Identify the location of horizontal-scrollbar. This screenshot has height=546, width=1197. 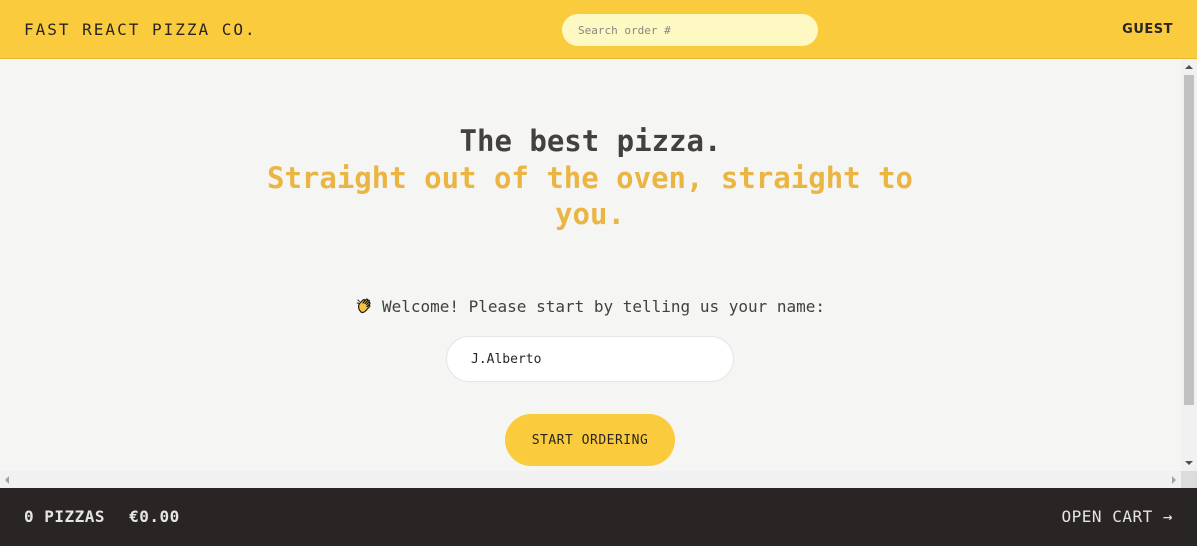
(590, 479).